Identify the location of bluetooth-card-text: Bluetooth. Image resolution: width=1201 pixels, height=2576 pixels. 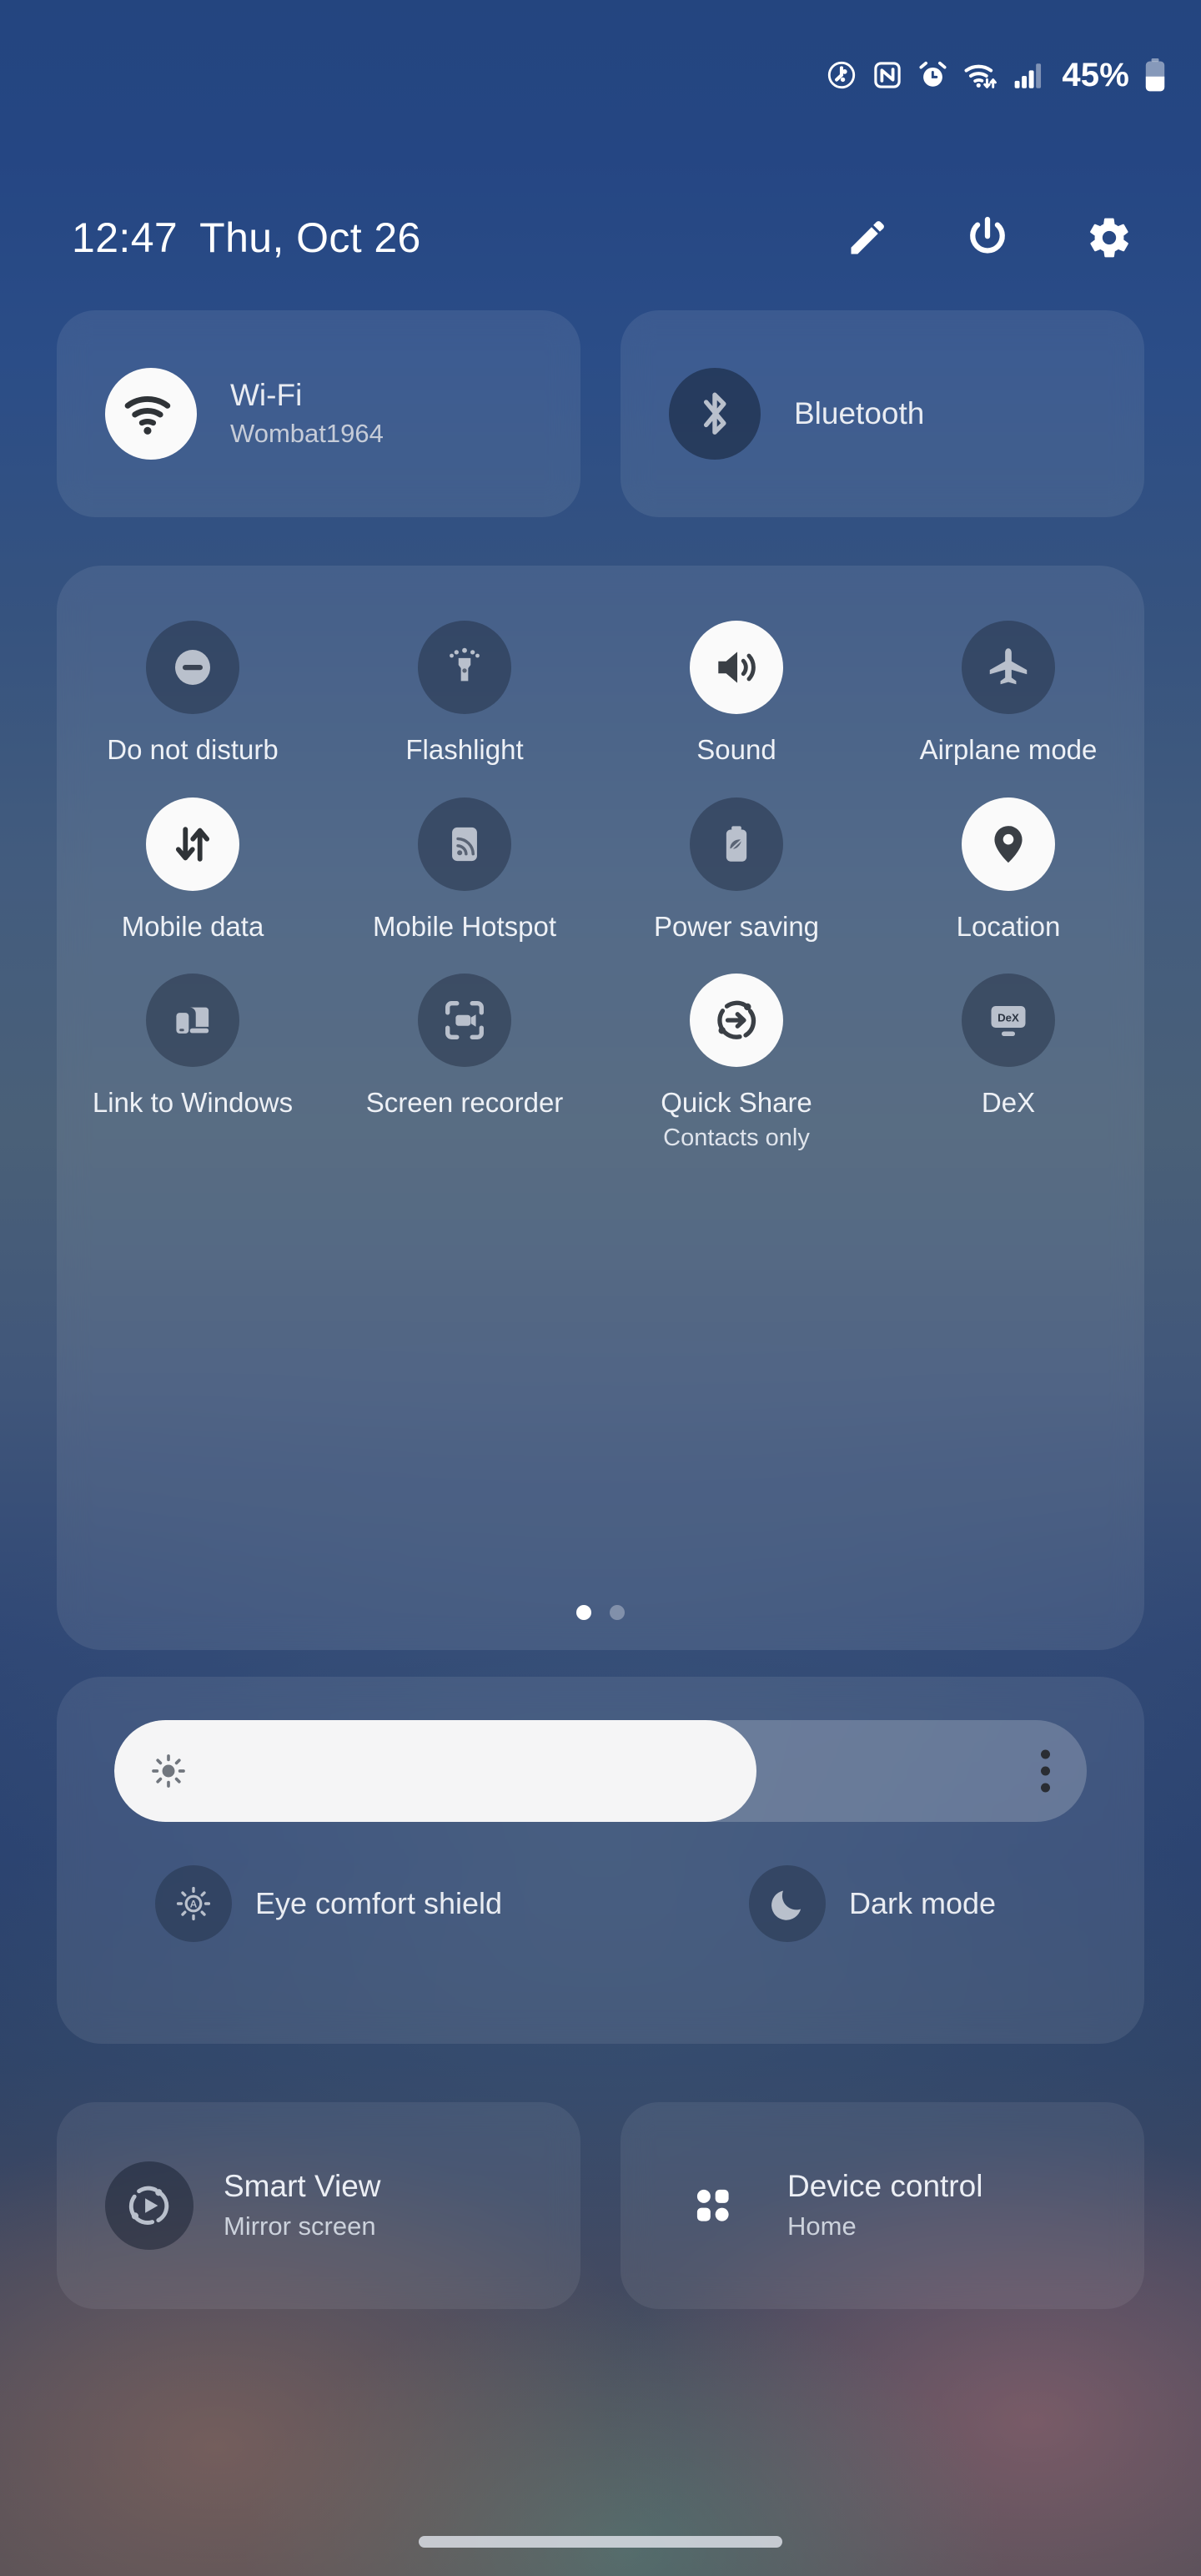
(859, 412).